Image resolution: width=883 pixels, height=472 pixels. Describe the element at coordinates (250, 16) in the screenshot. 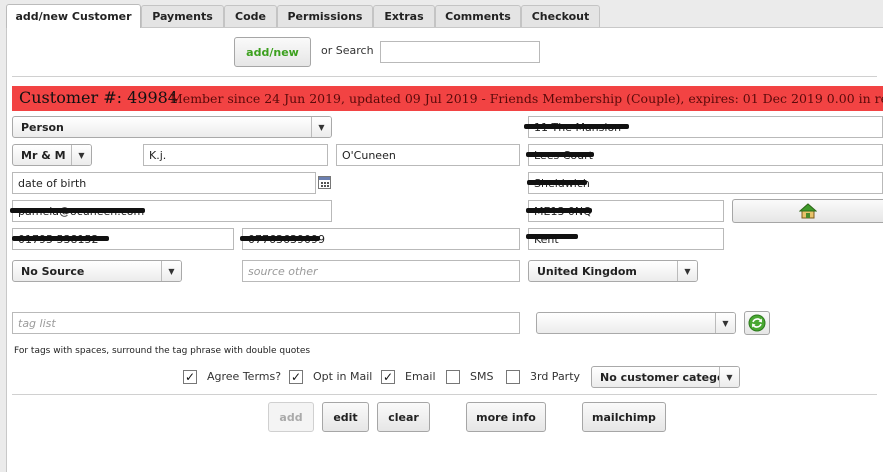

I see `tab-code: Code` at that location.